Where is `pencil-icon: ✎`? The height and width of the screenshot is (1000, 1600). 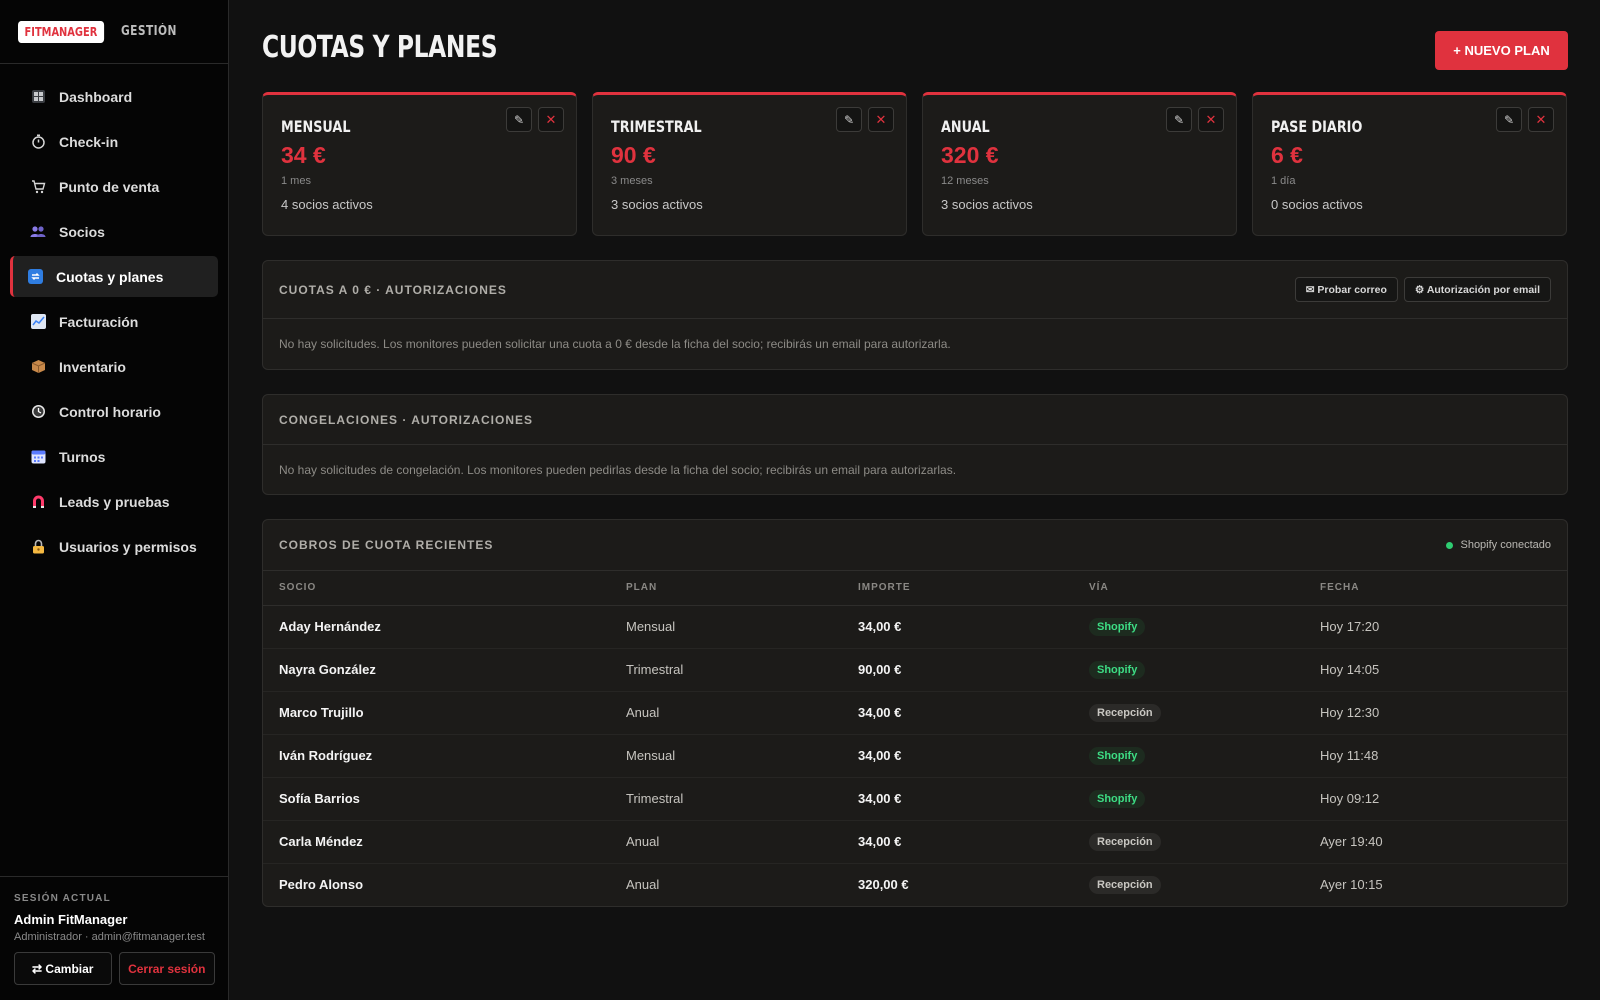
pencil-icon: ✎ is located at coordinates (1179, 119).